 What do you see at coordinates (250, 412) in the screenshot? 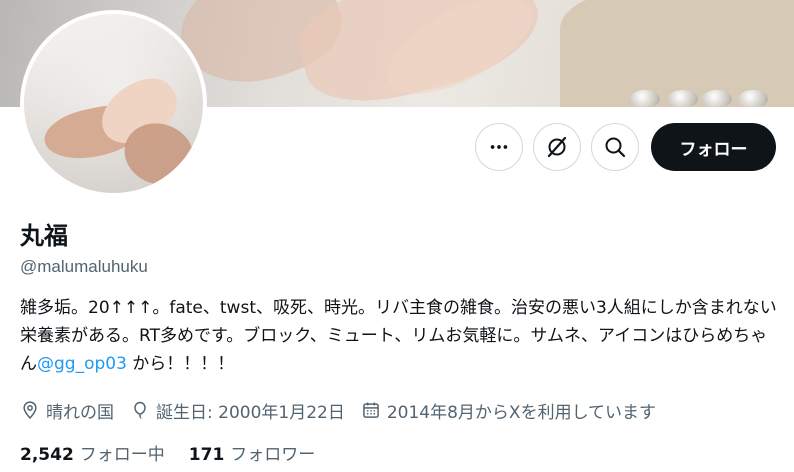
I see `birthday-text: 誕生日: 2000年1月22日` at bounding box center [250, 412].